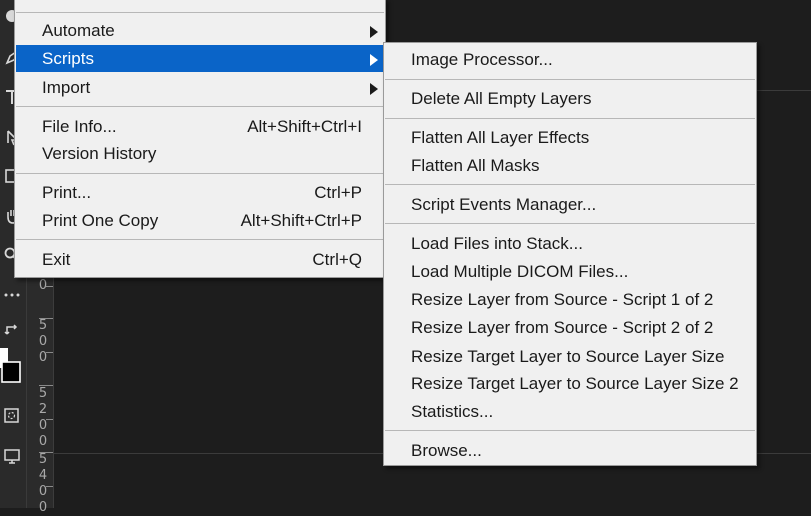 The height and width of the screenshot is (516, 811). Describe the element at coordinates (337, 259) in the screenshot. I see `menu-shortcut: Ctrl+Q` at that location.